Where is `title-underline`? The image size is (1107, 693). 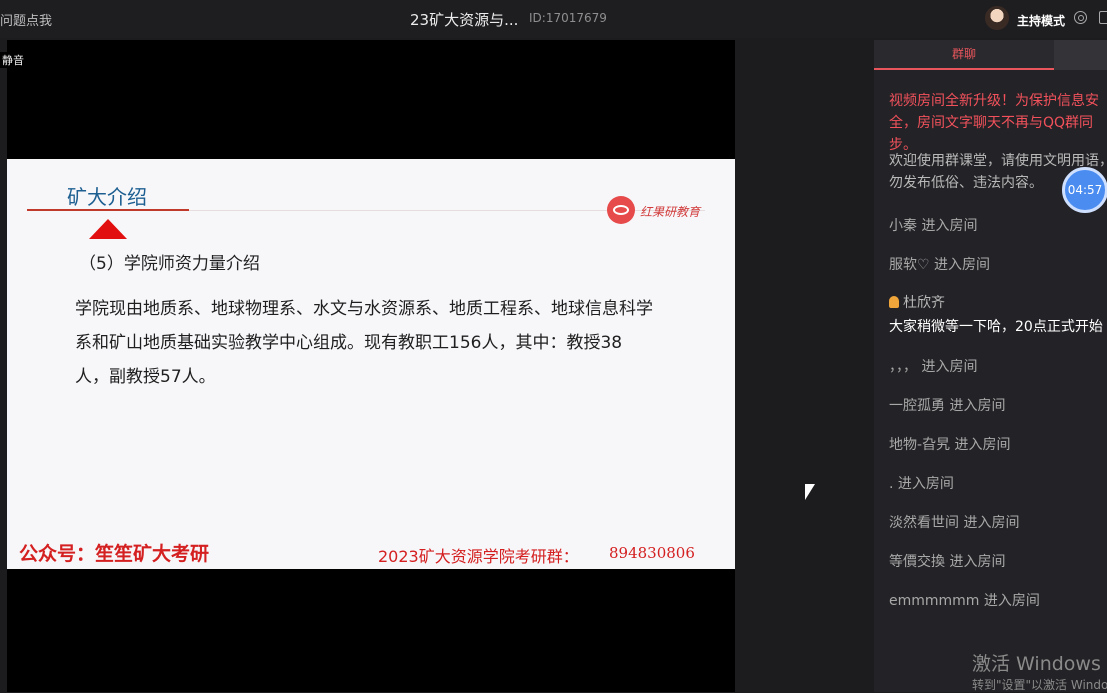
title-underline is located at coordinates (108, 210).